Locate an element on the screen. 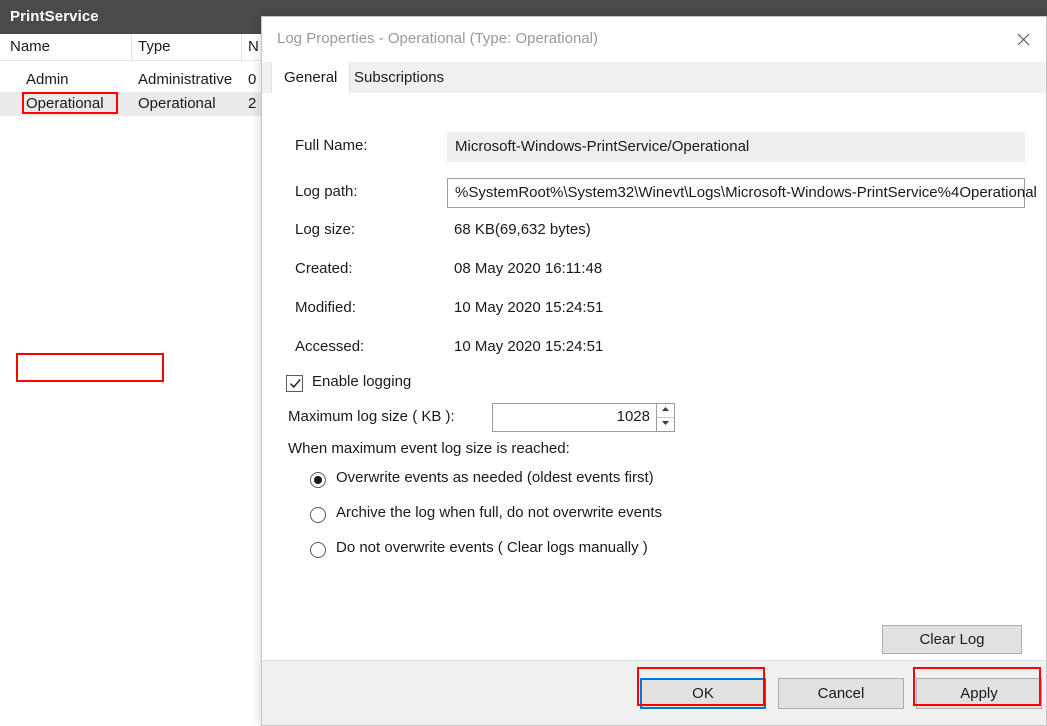 The width and height of the screenshot is (1047, 726). row-number: 2 is located at coordinates (252, 103).